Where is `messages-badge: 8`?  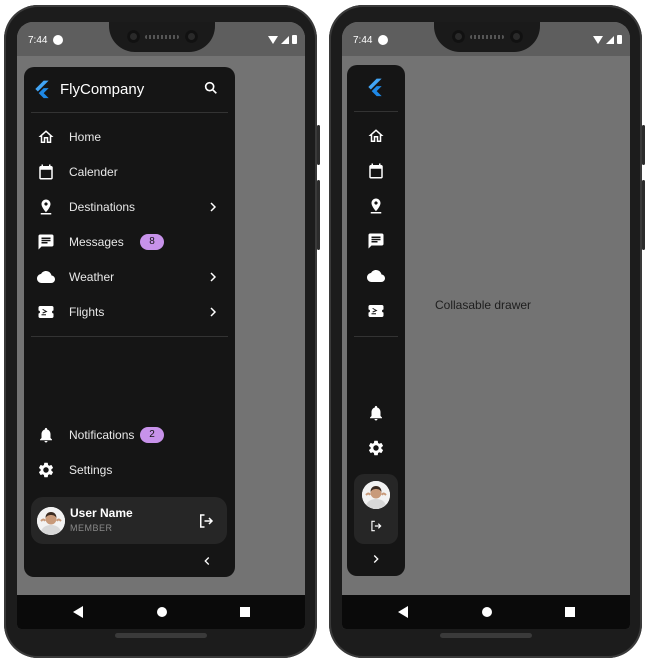
messages-badge: 8 is located at coordinates (152, 242).